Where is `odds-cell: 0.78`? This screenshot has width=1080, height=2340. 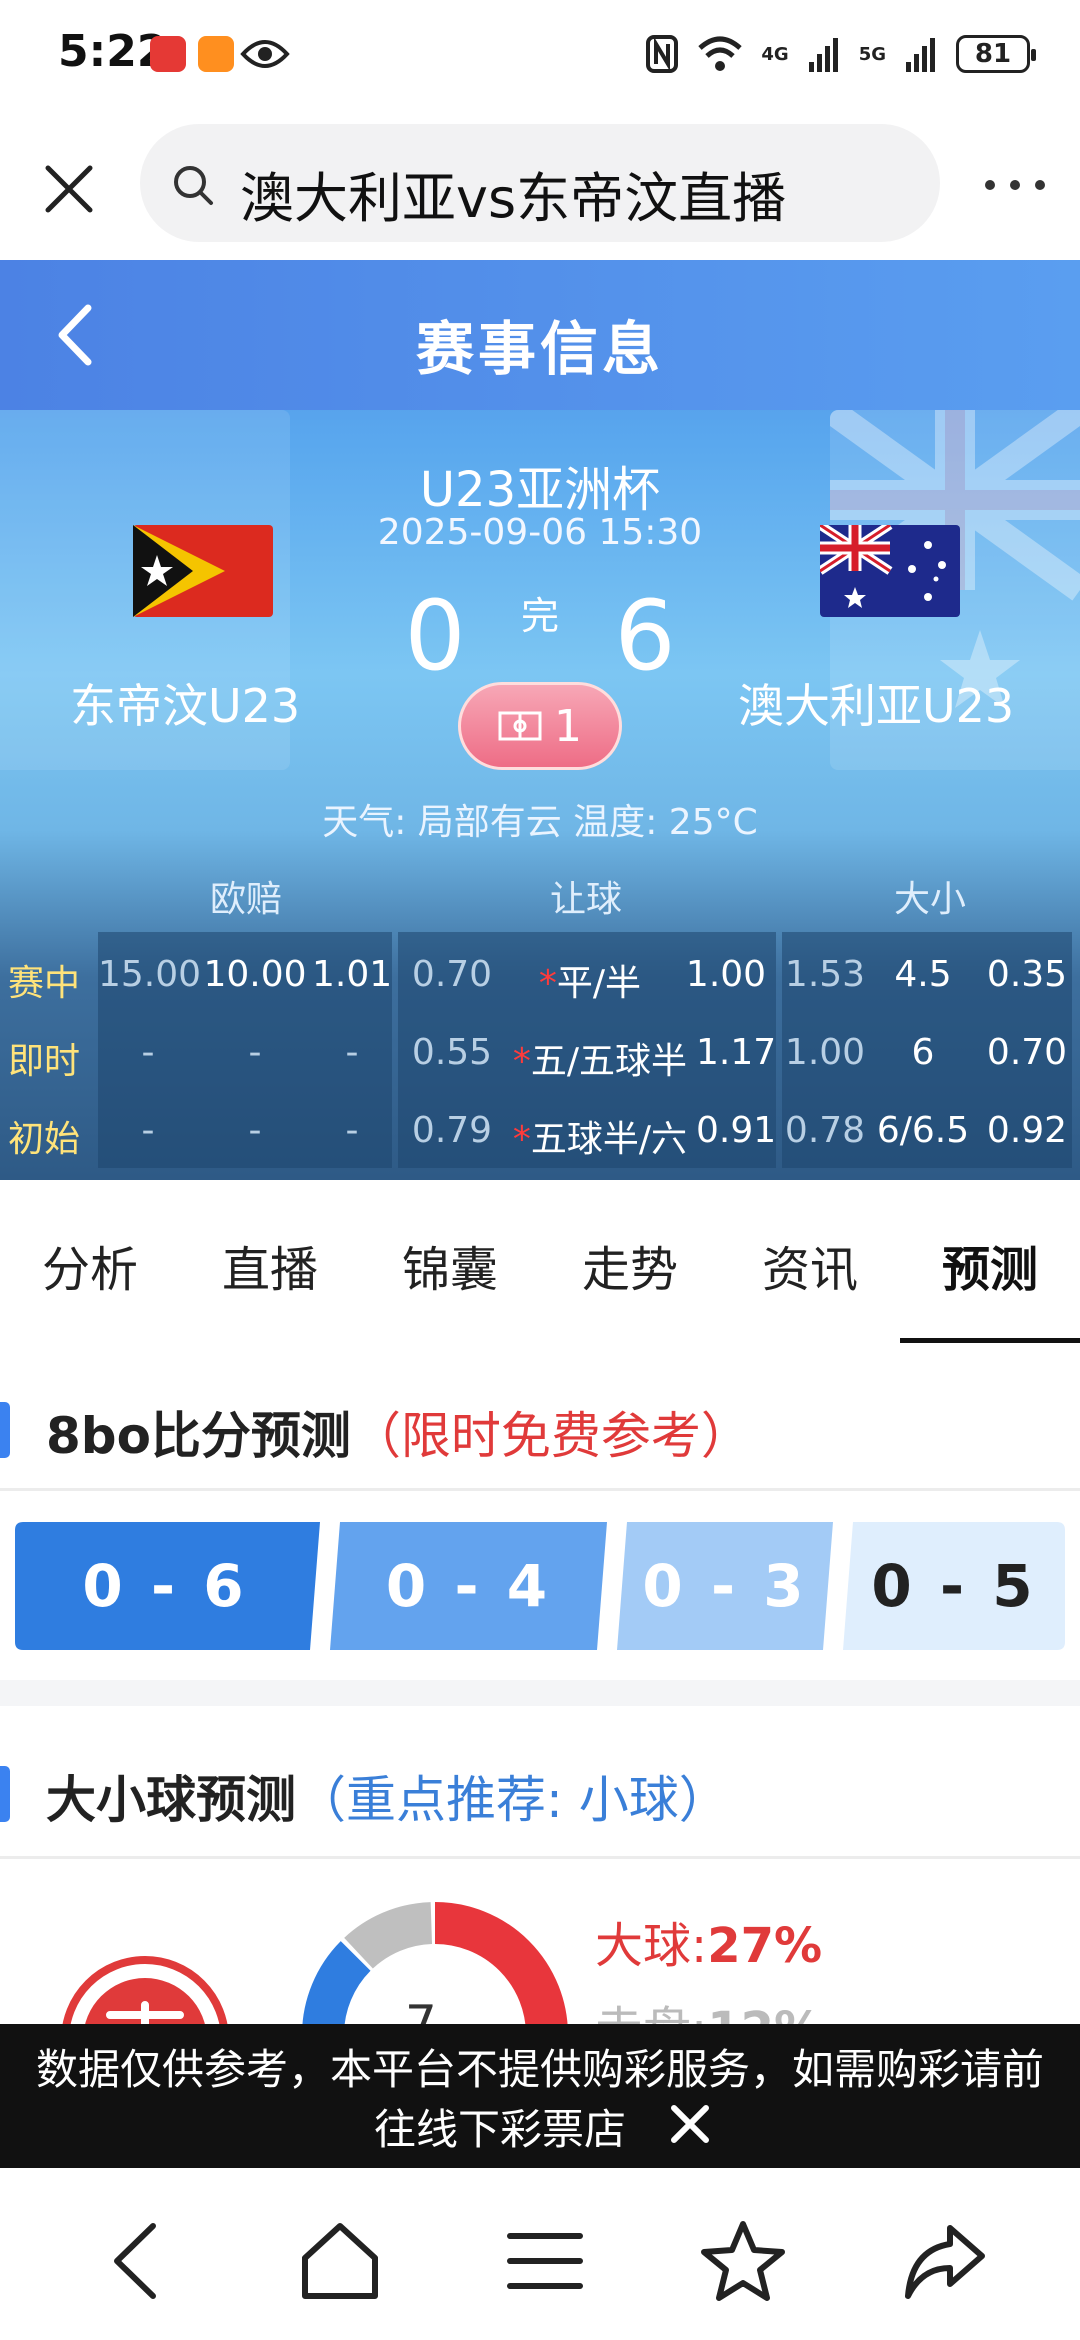
odds-cell: 0.78 is located at coordinates (825, 1130).